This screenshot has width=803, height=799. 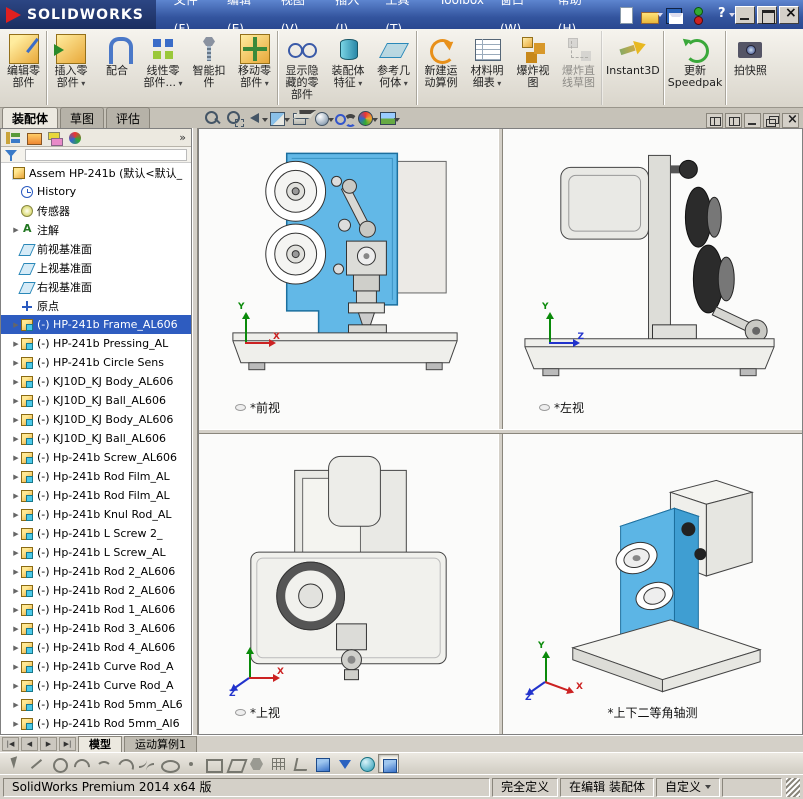 What do you see at coordinates (48, 744) in the screenshot?
I see `tab-next-button: ▶` at bounding box center [48, 744].